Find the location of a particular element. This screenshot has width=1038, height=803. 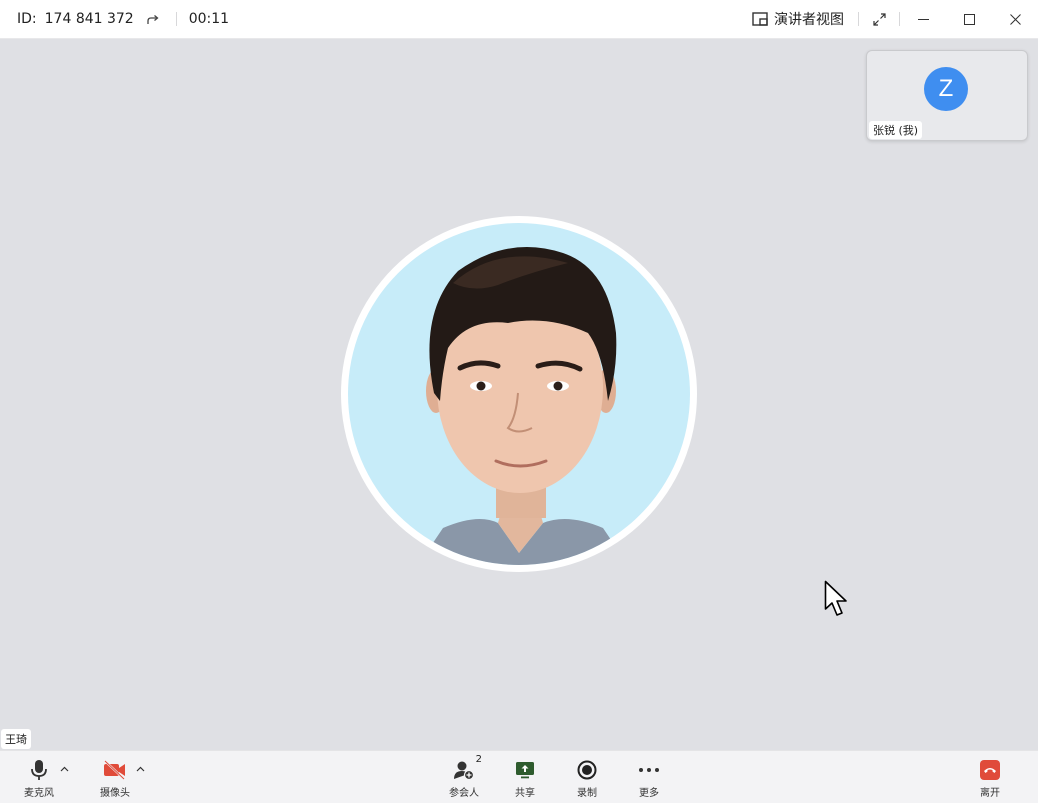

more-icon is located at coordinates (649, 769).